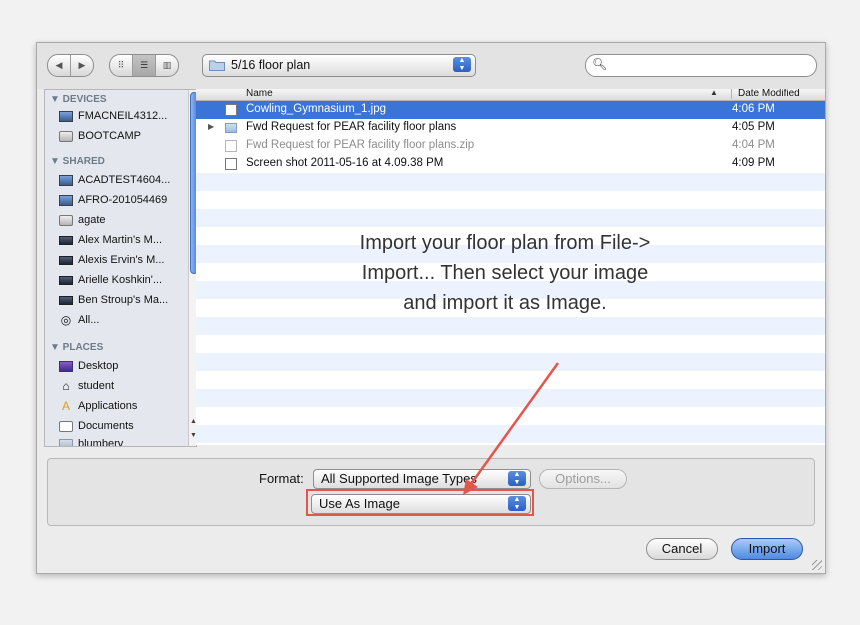 The width and height of the screenshot is (860, 625). What do you see at coordinates (511, 428) in the screenshot?
I see `annotation-arrow-icon` at bounding box center [511, 428].